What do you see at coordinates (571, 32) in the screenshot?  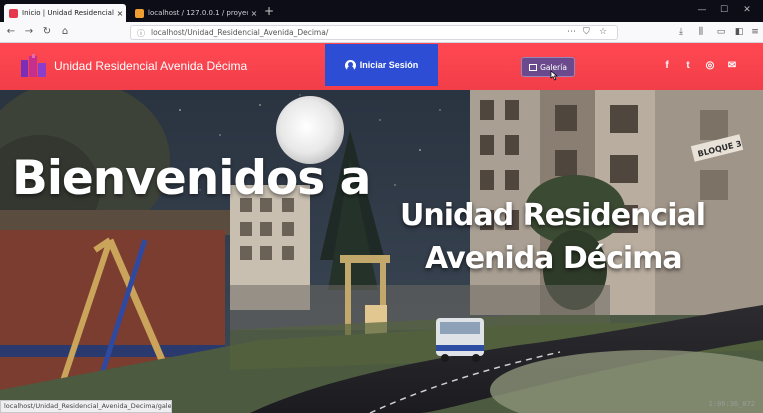 I see `page-actions-icon: ⋯` at bounding box center [571, 32].